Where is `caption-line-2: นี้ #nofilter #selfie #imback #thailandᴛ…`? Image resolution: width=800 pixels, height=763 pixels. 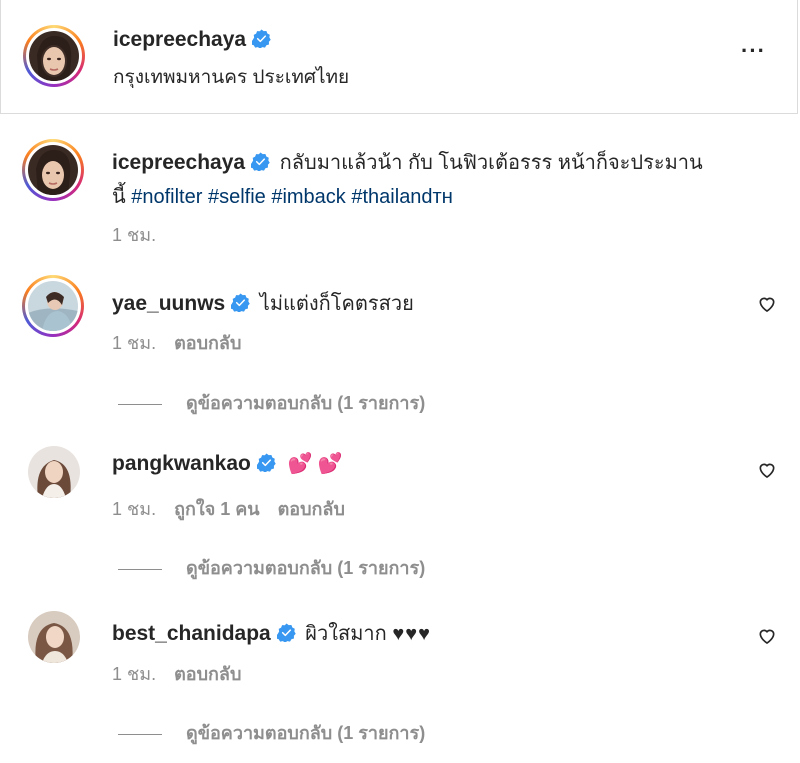
caption-line-2: นี้ #nofilter #selfie #imback #thailandᴛ… is located at coordinates (282, 196).